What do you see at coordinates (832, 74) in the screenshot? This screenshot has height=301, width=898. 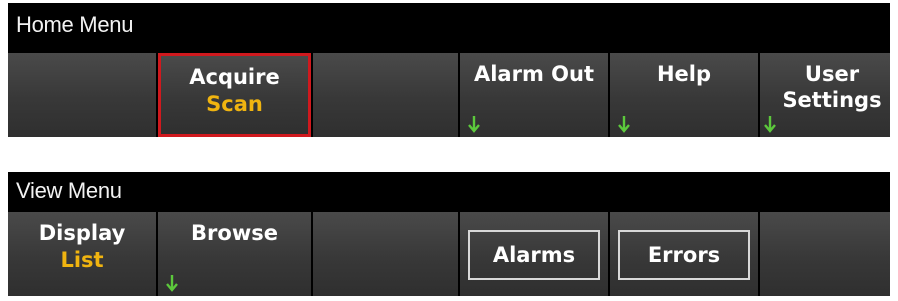 I see `user-settings-label-line1: User` at bounding box center [832, 74].